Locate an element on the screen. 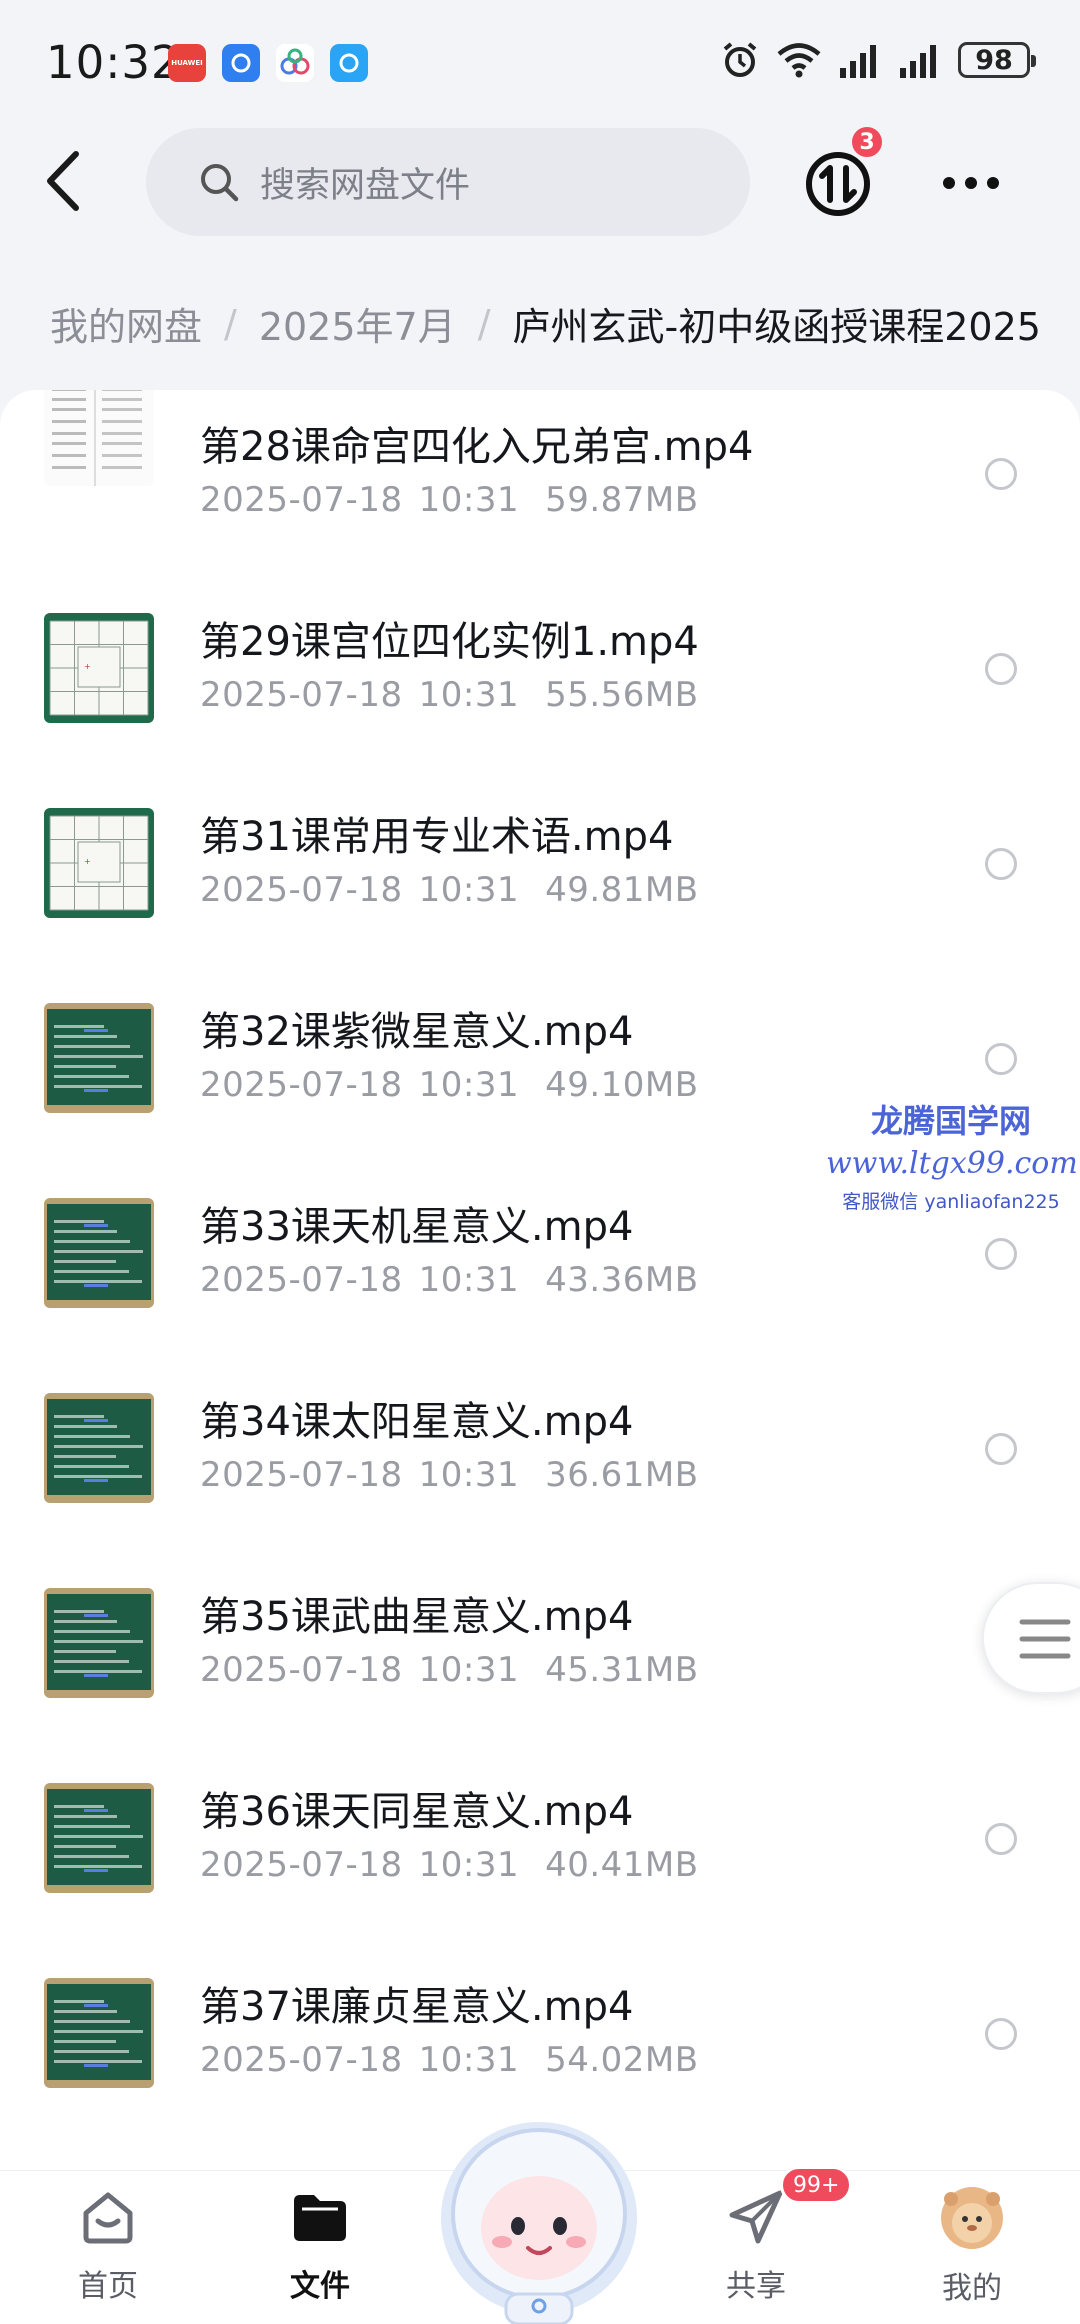 The width and height of the screenshot is (1080, 2324). file-row: + 第29课宫位四化实例1.mp4 2025-07-18 10:31 55.56MB is located at coordinates (540, 668).